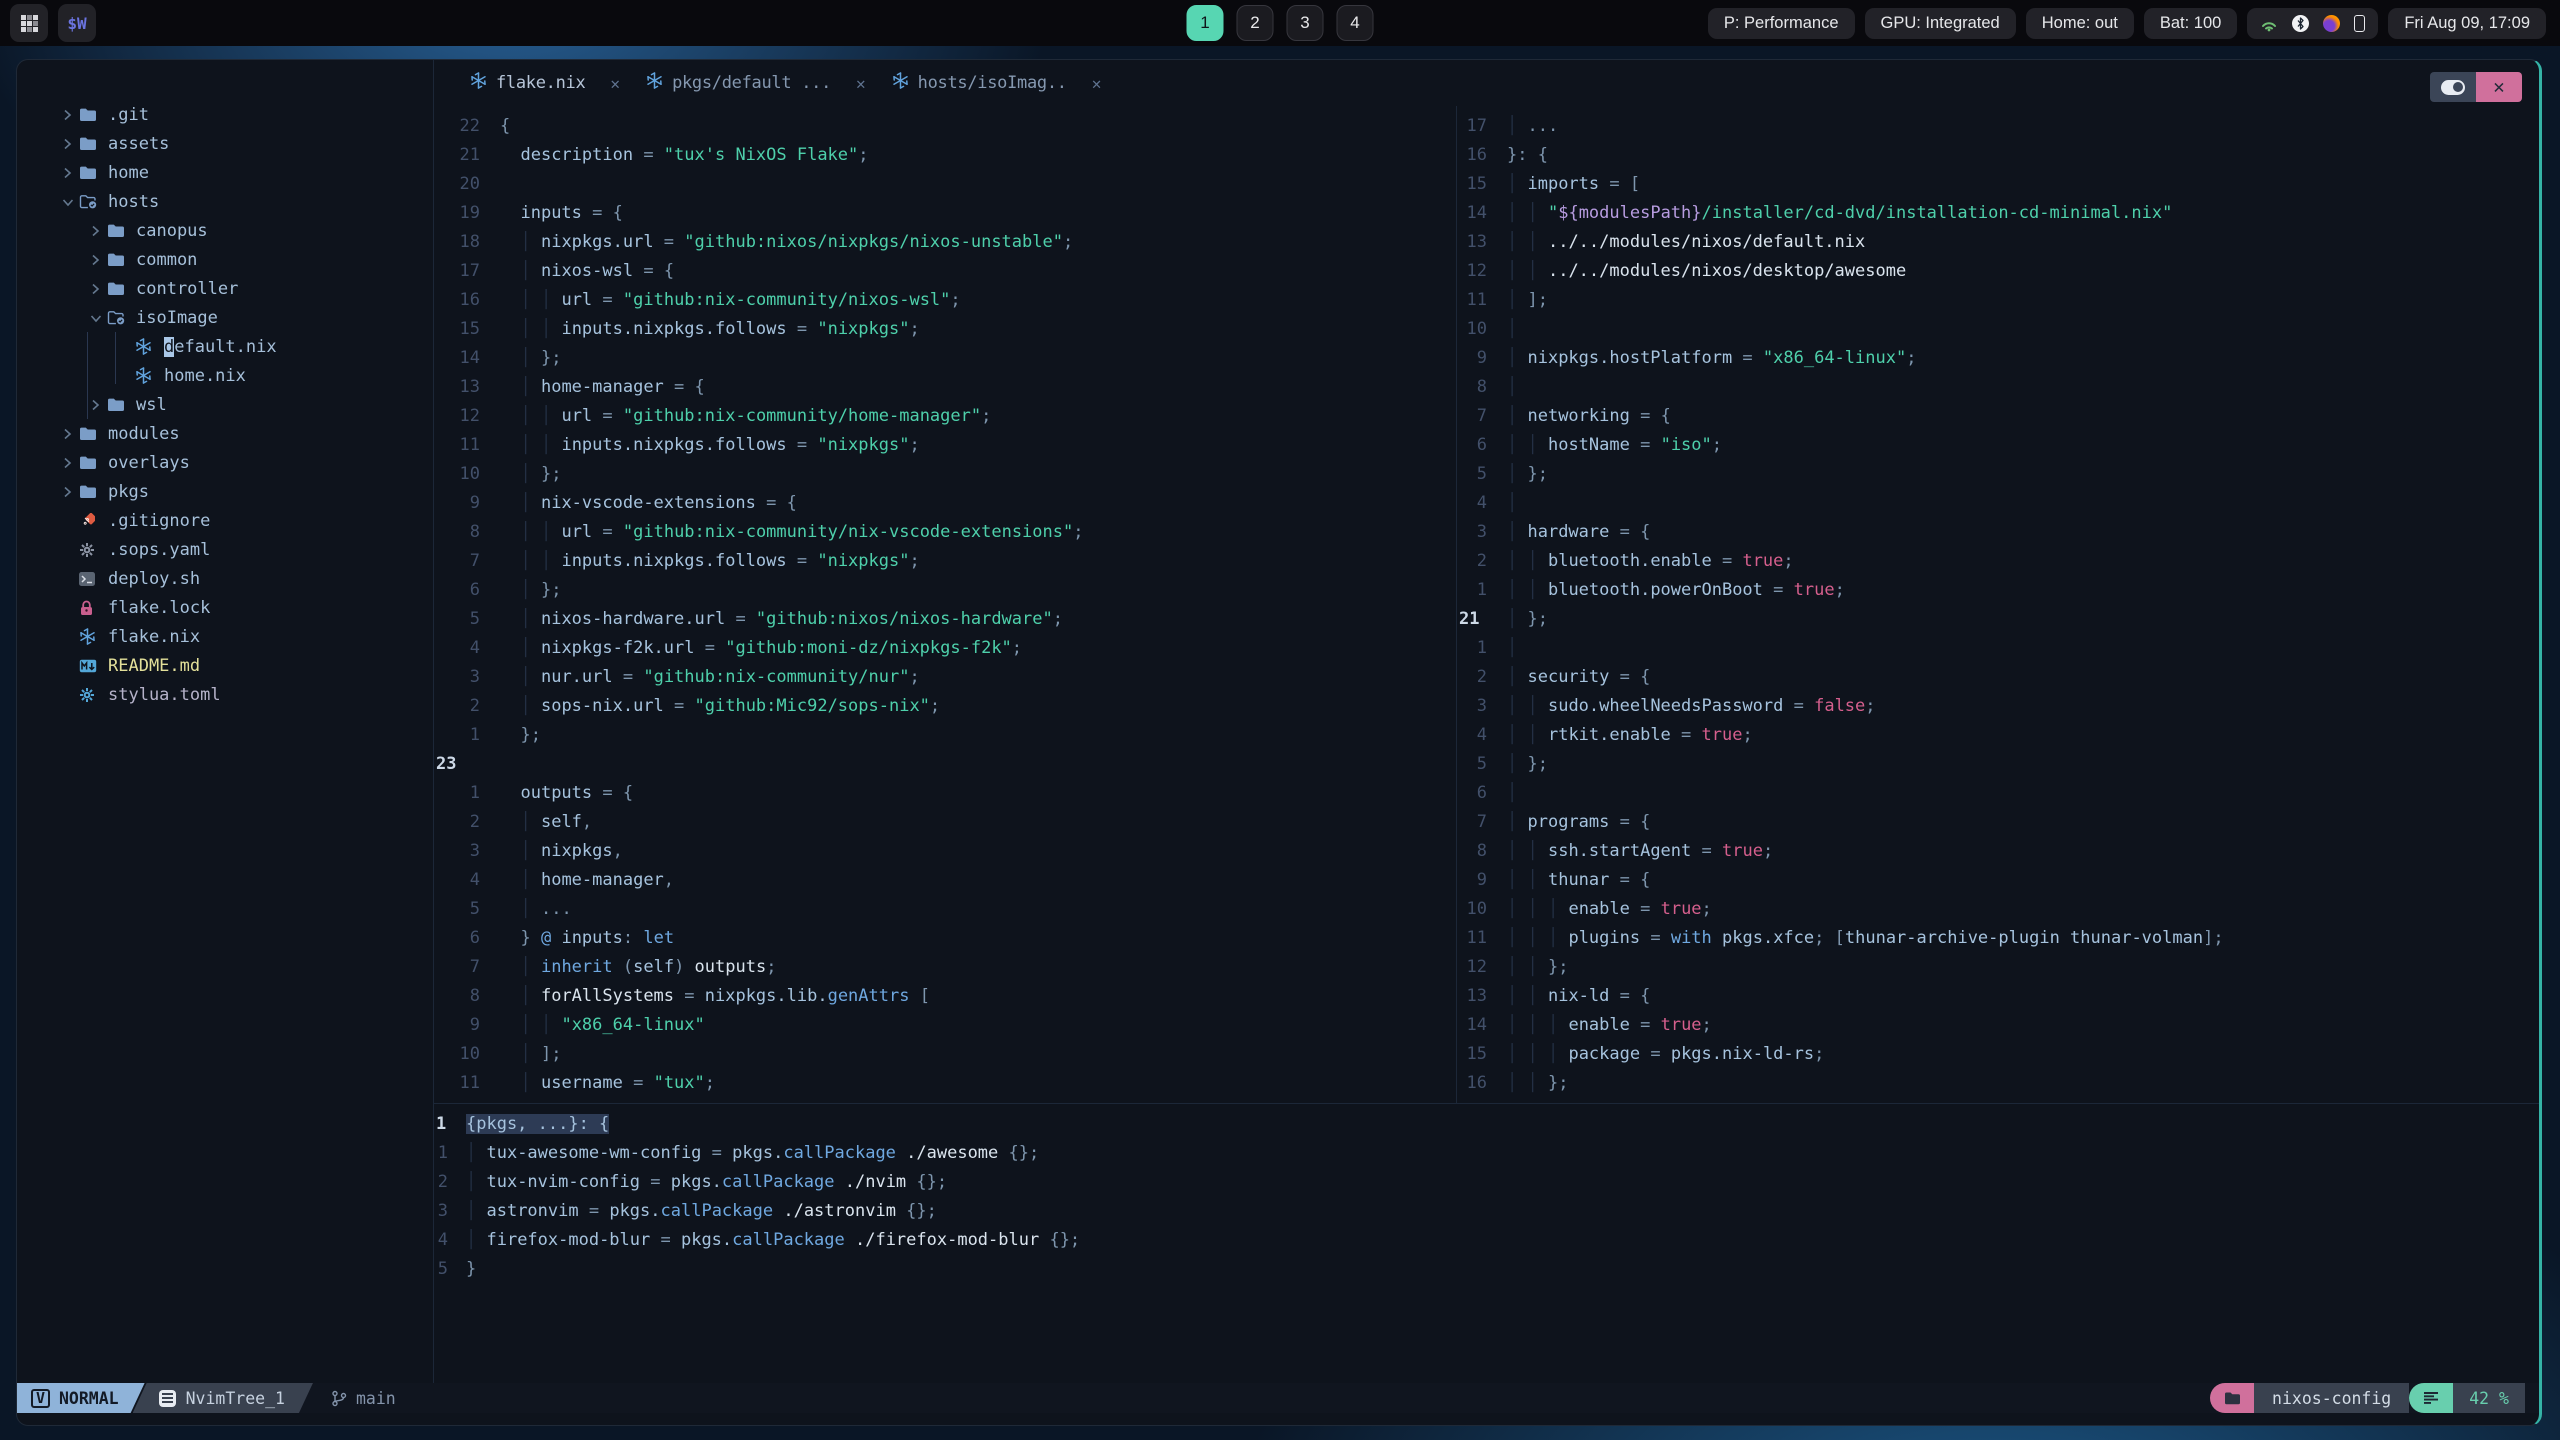 This screenshot has height=1440, width=2560. What do you see at coordinates (992, 83) in the screenshot?
I see `tab-label: hosts/isoImag..` at bounding box center [992, 83].